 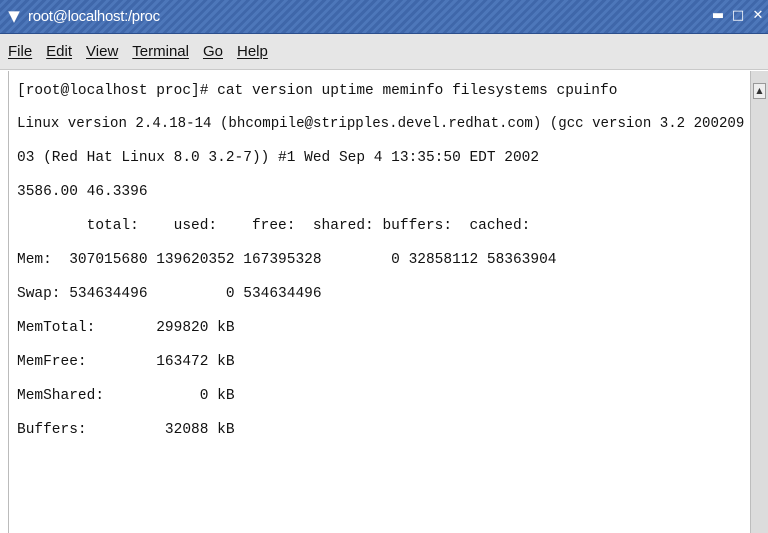 I want to click on scroll-up-arrow-icon: ▲, so click(x=759, y=91).